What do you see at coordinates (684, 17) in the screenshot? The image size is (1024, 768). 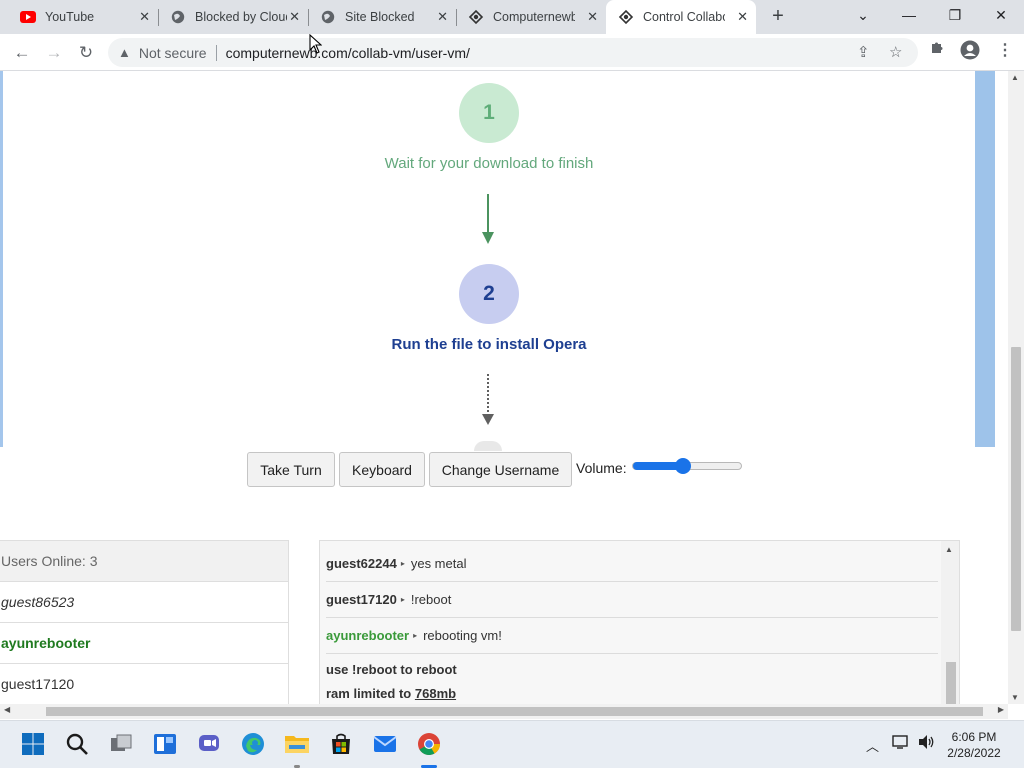 I see `tab-title: Control Collaborative` at bounding box center [684, 17].